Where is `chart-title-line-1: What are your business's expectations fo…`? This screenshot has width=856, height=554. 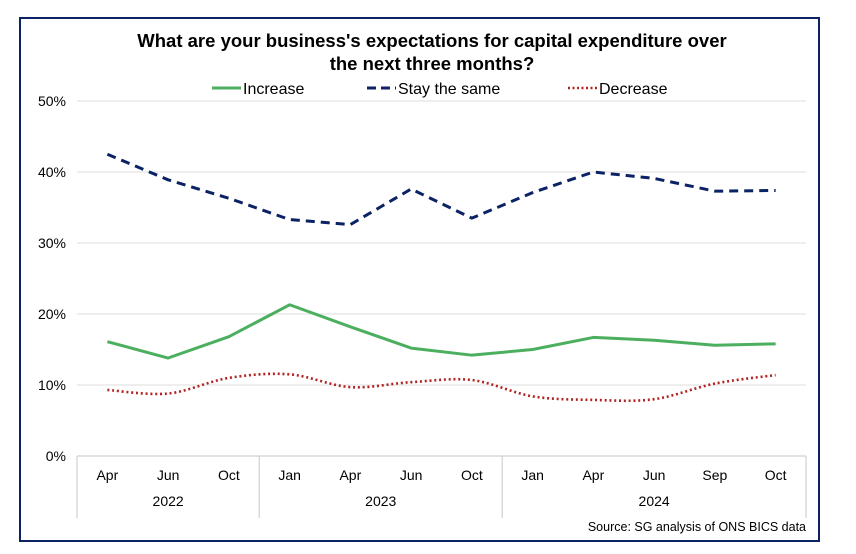 chart-title-line-1: What are your business's expectations fo… is located at coordinates (431, 40).